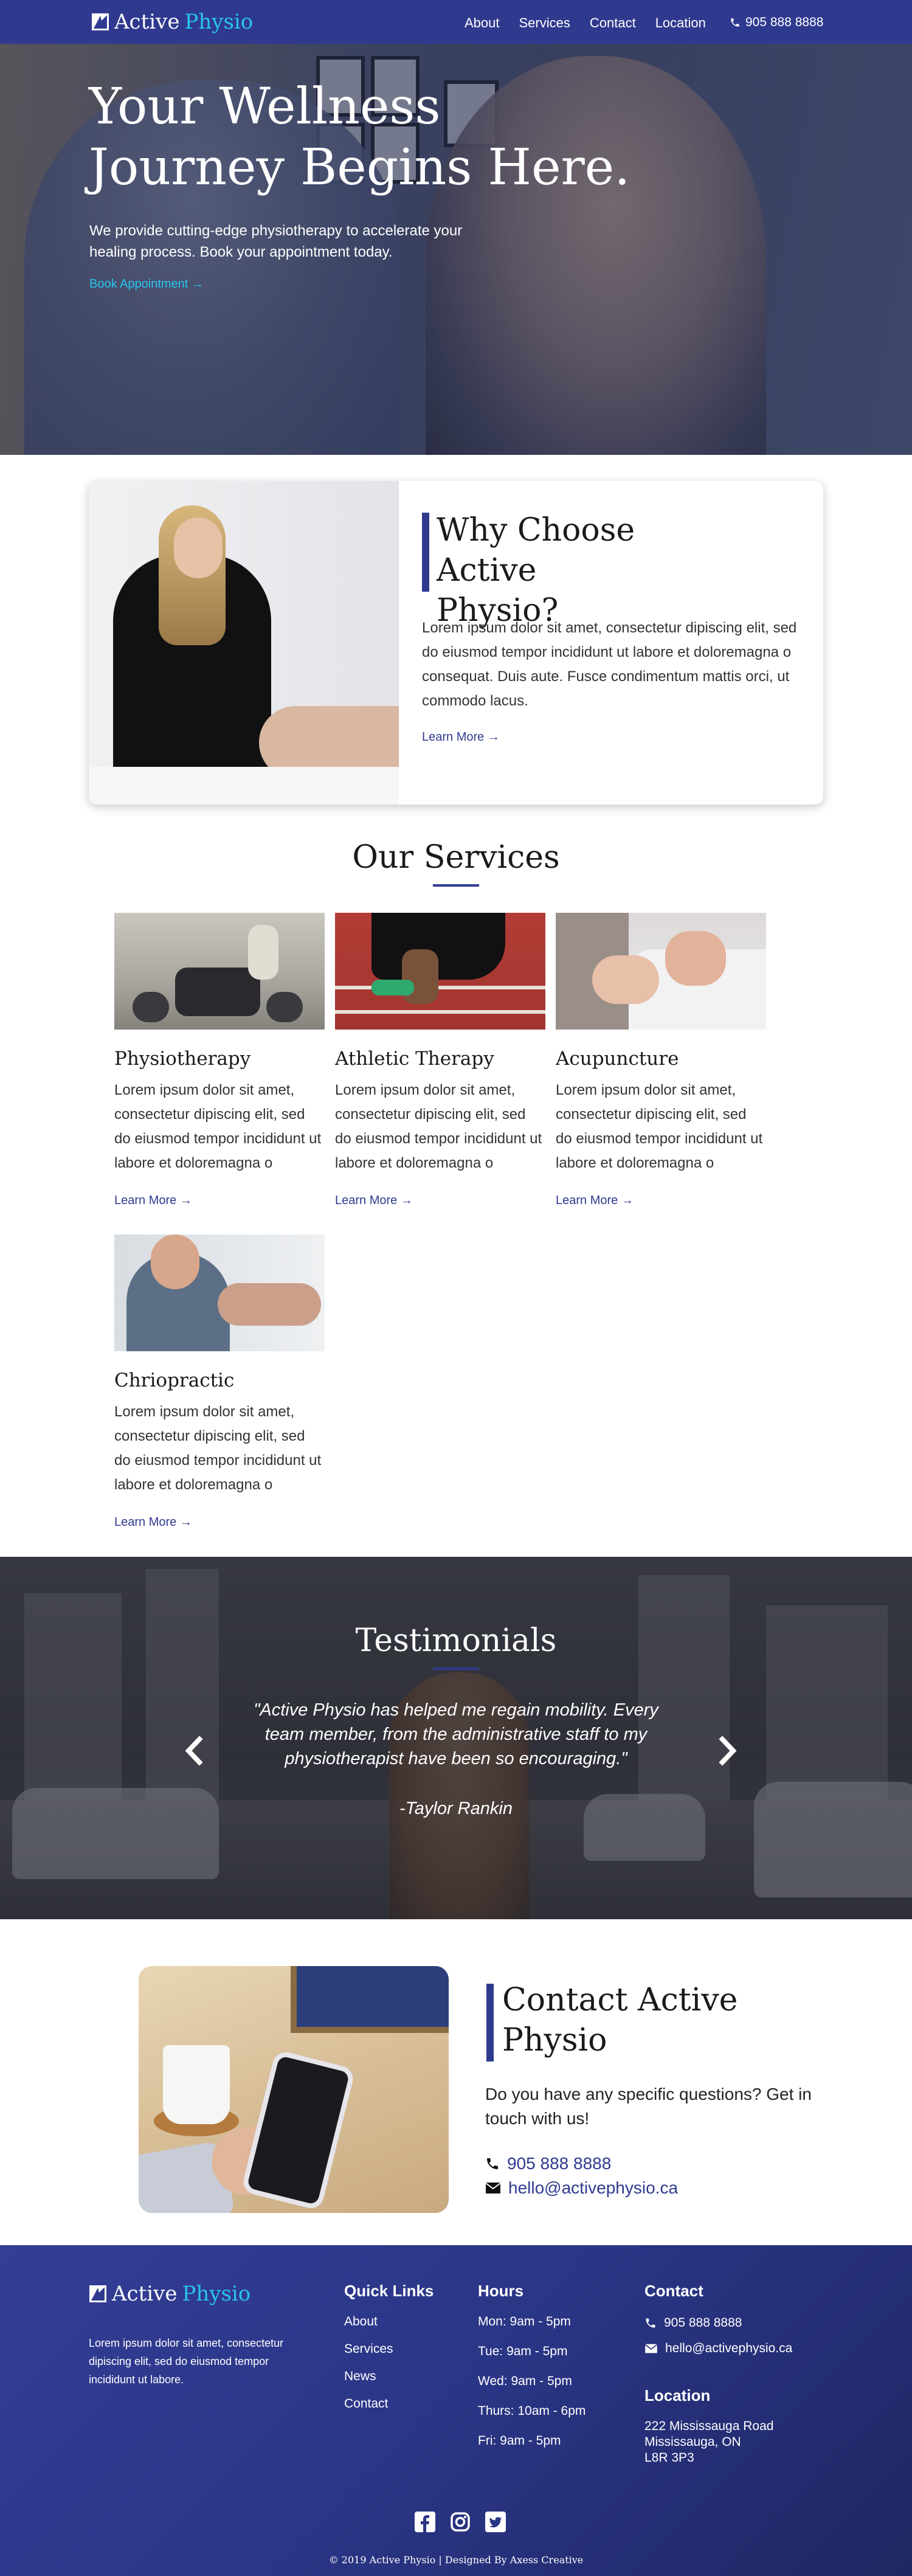 This screenshot has width=912, height=2576. I want to click on footer-link-contact: Contact, so click(366, 2404).